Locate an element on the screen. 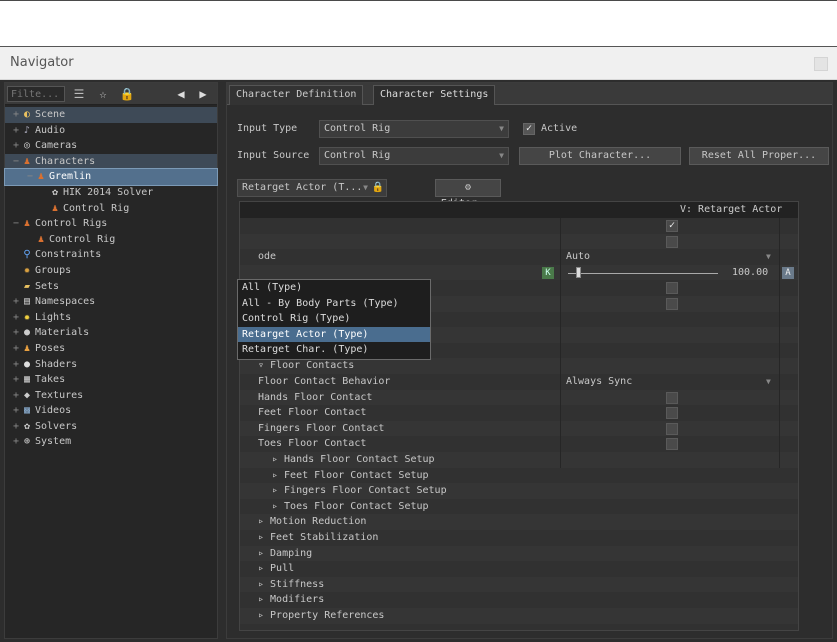 This screenshot has height=642, width=837. property-row: ✓ is located at coordinates (519, 226).